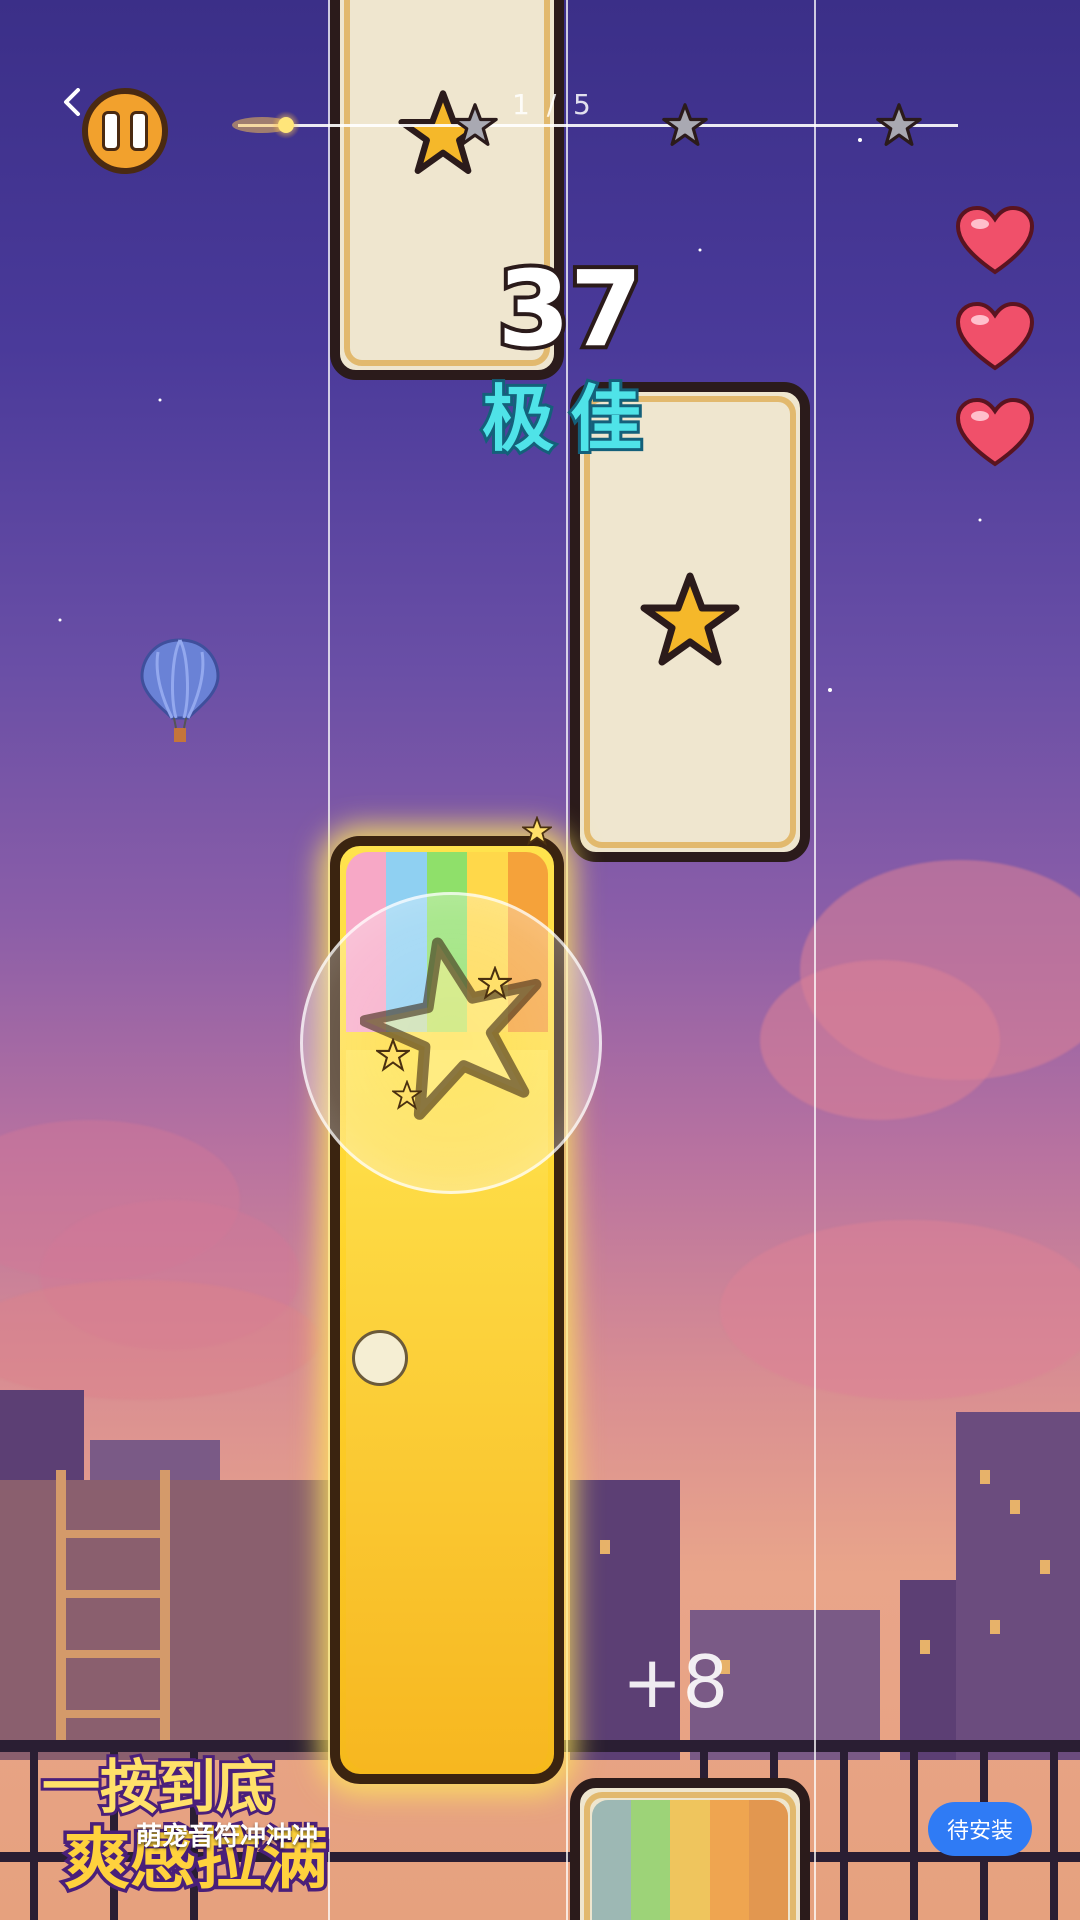 The width and height of the screenshot is (1080, 1920). What do you see at coordinates (125, 131) in the screenshot?
I see `pause-button` at bounding box center [125, 131].